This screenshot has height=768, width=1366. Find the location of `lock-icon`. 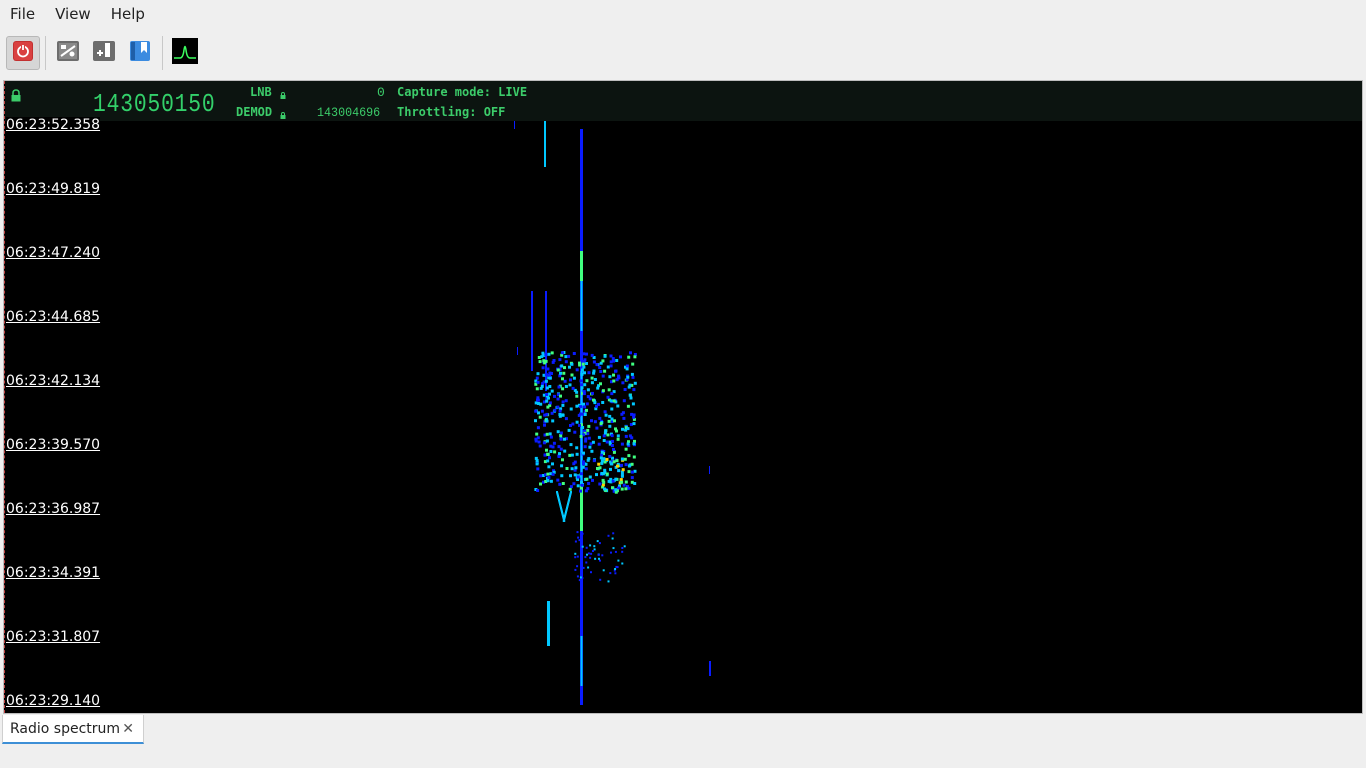

lock-icon is located at coordinates (16, 94).